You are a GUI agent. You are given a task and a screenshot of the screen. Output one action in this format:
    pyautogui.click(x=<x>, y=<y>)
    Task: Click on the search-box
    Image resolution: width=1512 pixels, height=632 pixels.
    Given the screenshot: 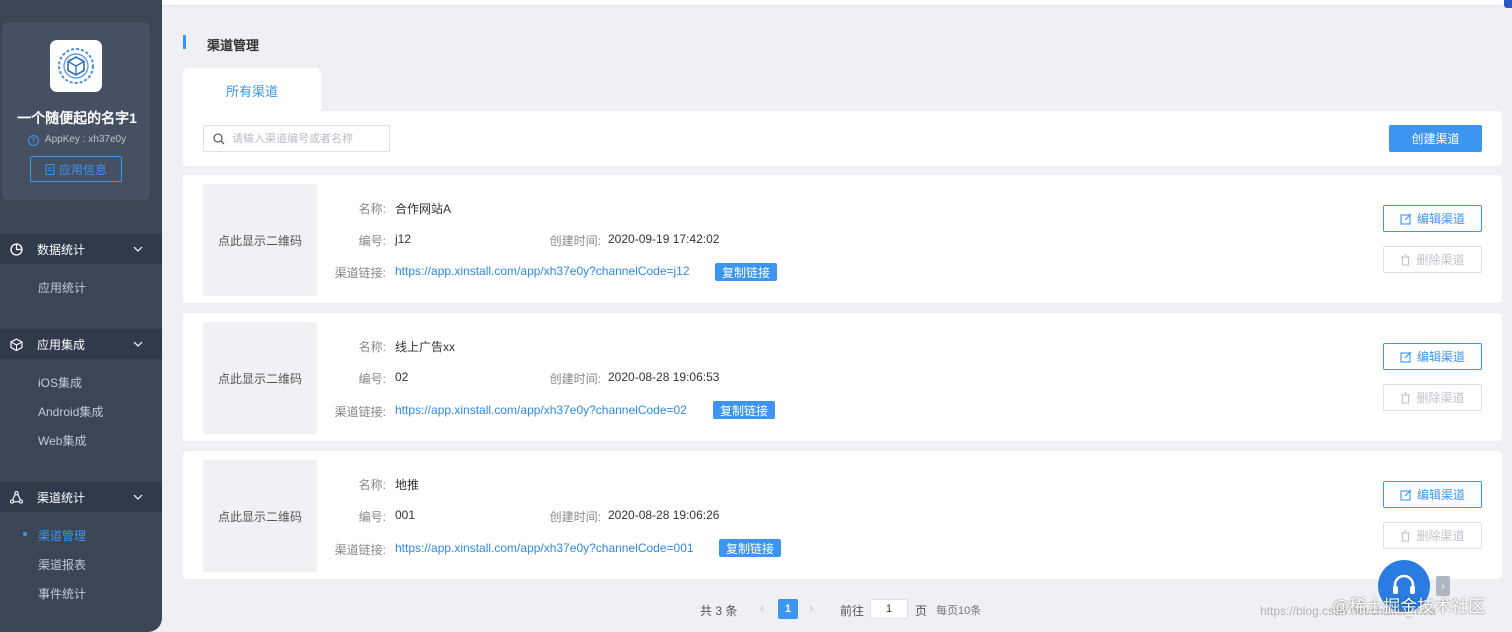 What is the action you would take?
    pyautogui.click(x=296, y=138)
    